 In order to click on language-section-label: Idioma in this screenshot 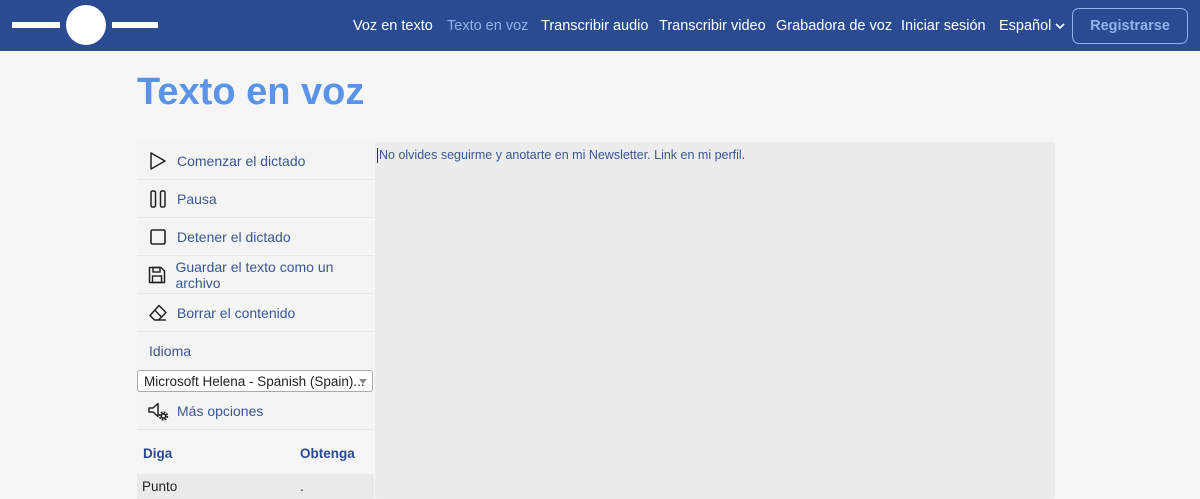, I will do `click(255, 351)`.